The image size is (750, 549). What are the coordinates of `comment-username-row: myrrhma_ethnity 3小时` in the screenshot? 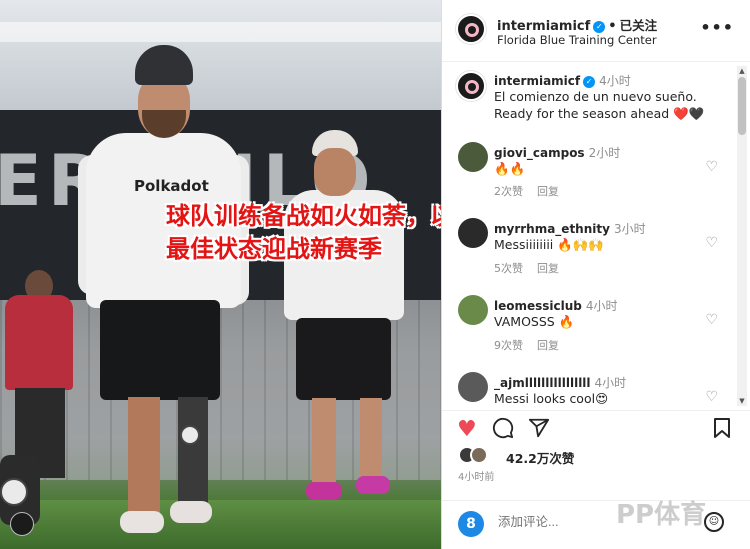 It's located at (570, 228).